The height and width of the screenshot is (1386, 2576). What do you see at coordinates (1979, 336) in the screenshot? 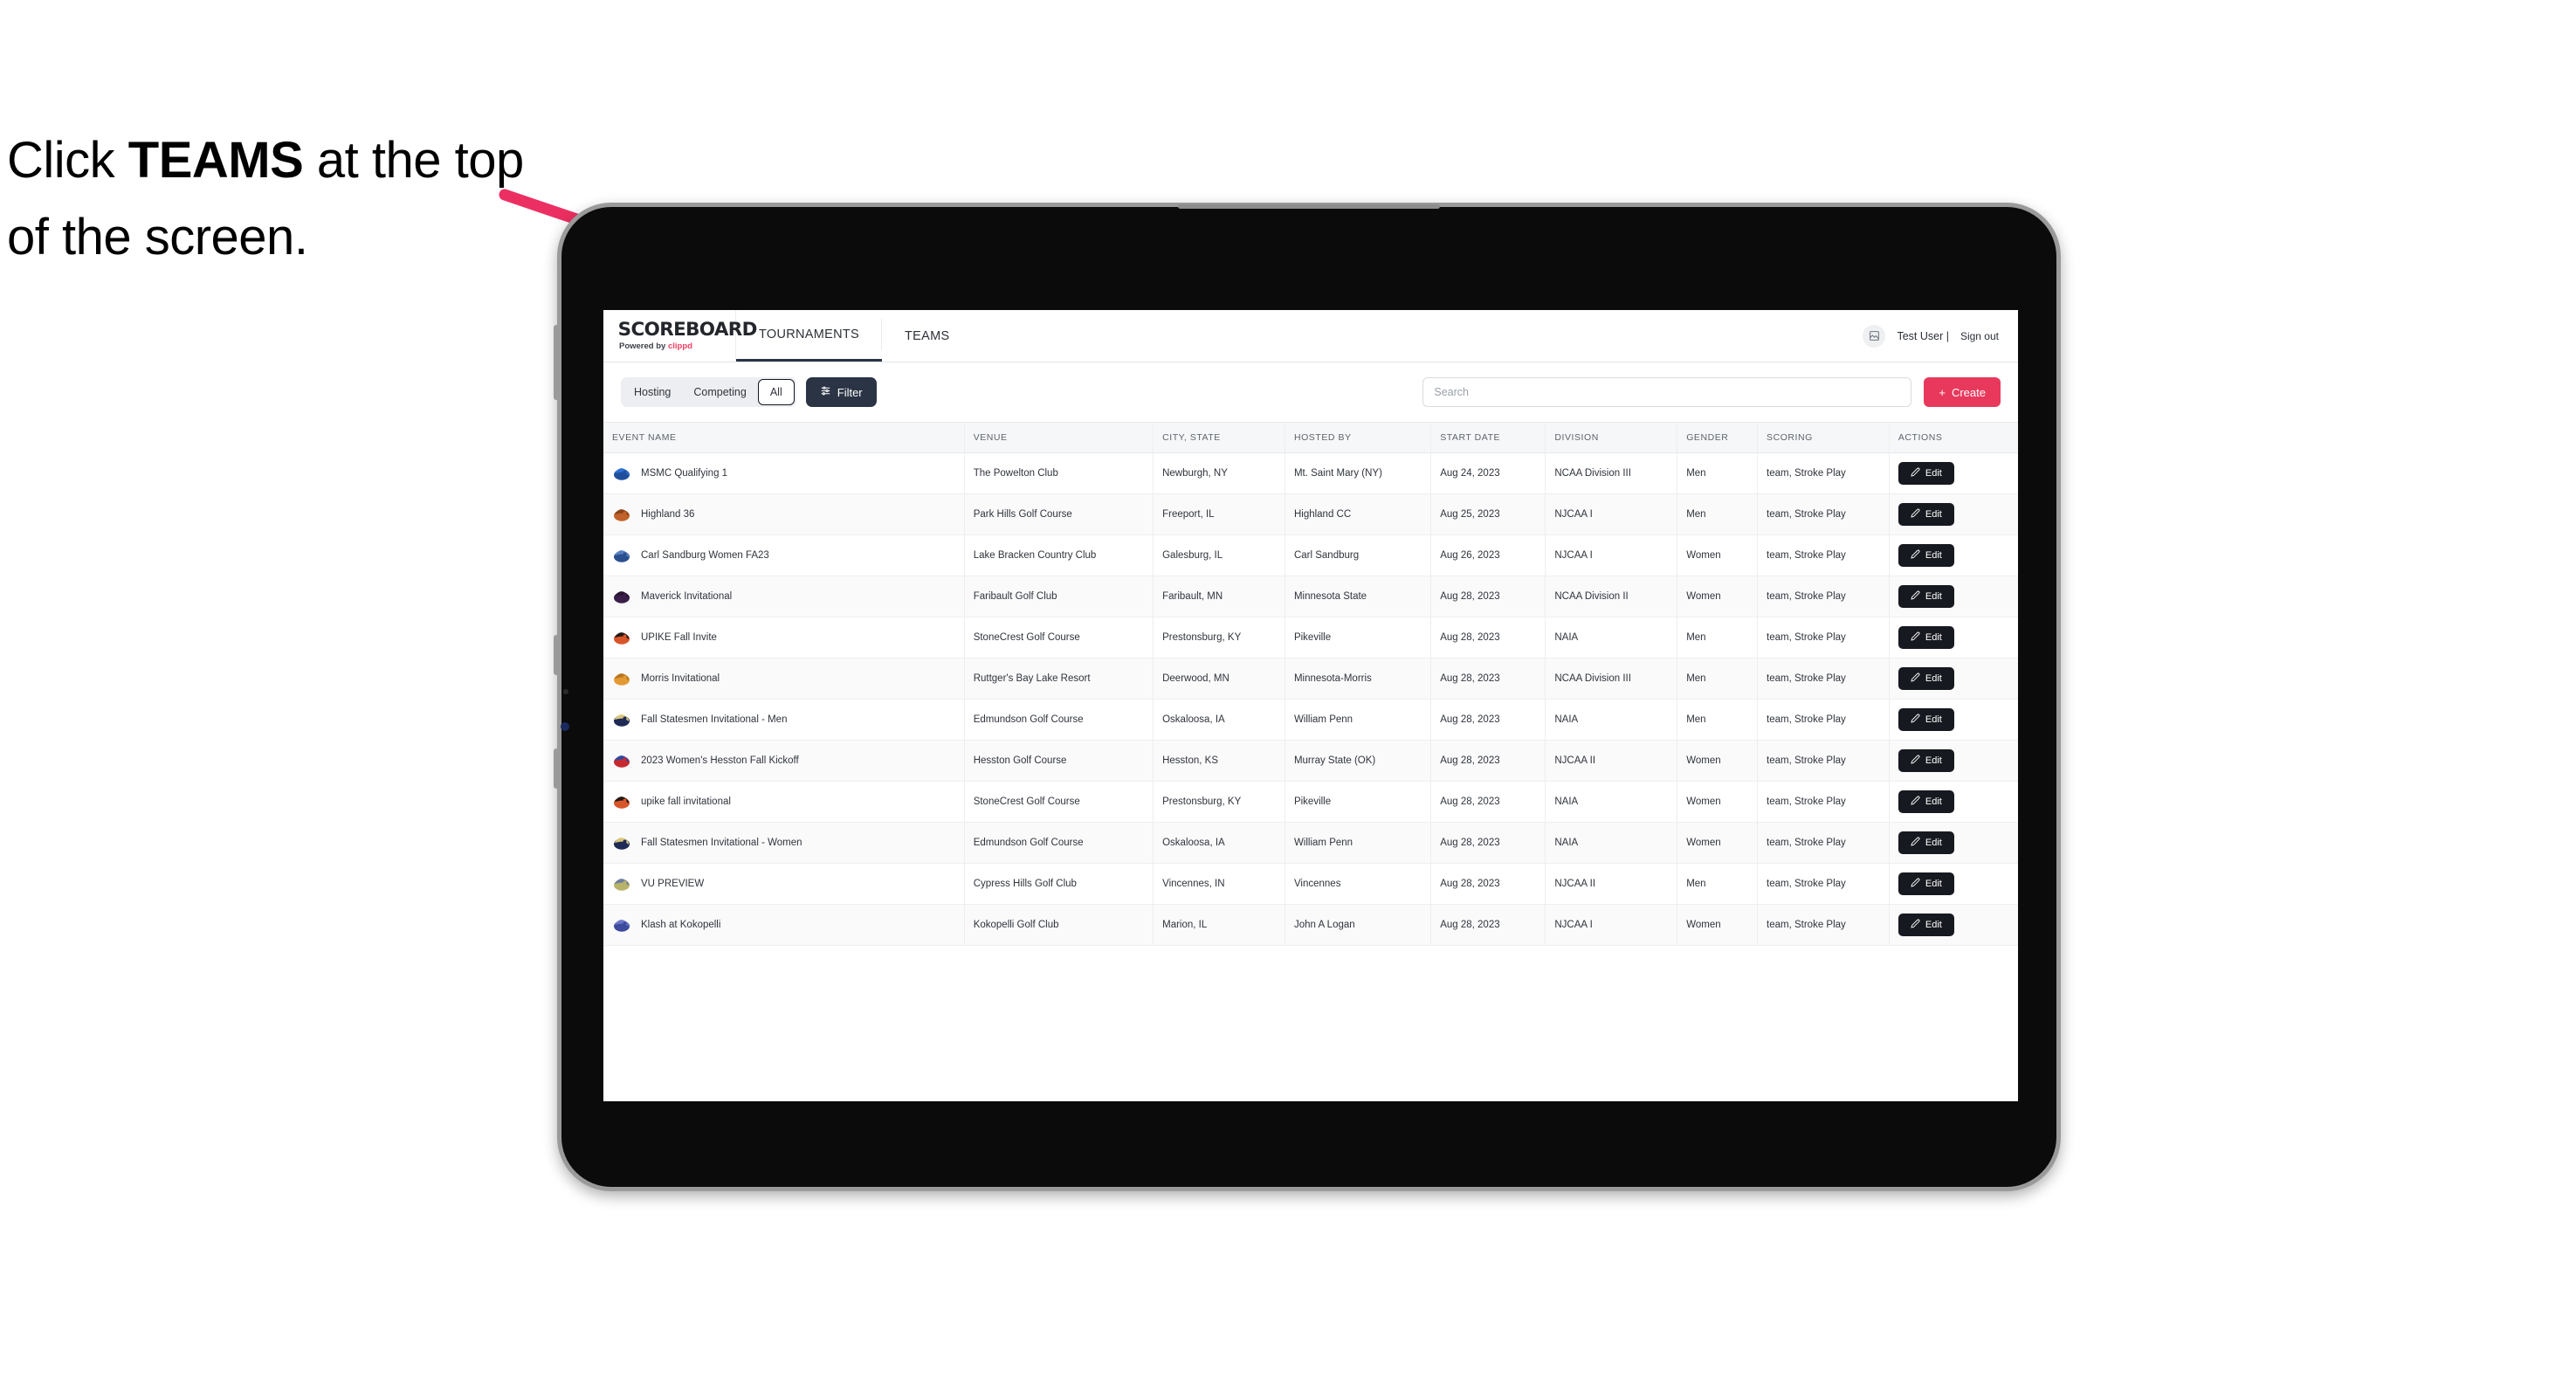
I see `sign-out-link: Sign out` at bounding box center [1979, 336].